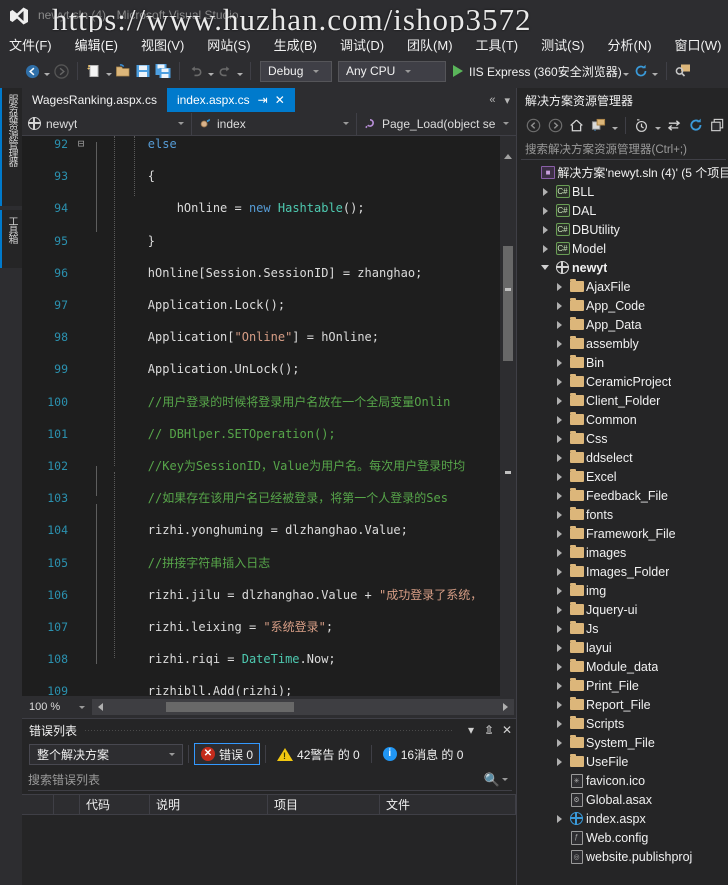 The width and height of the screenshot is (728, 885). What do you see at coordinates (423, 754) in the screenshot?
I see `messages-filter-button: i 16消息 的 0` at bounding box center [423, 754].